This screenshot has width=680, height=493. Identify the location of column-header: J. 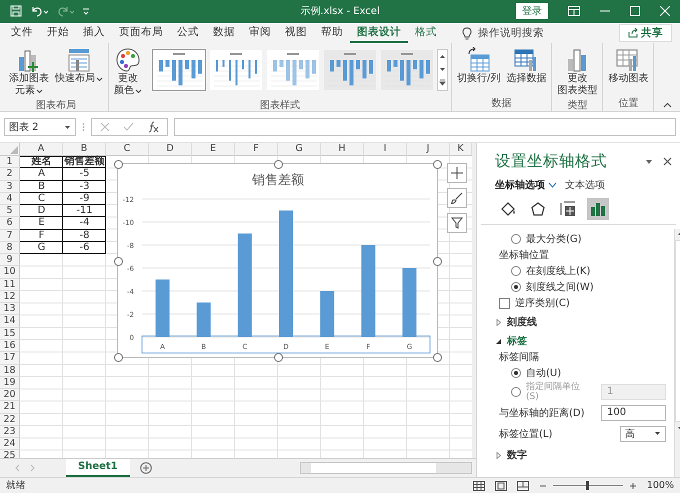
(428, 149).